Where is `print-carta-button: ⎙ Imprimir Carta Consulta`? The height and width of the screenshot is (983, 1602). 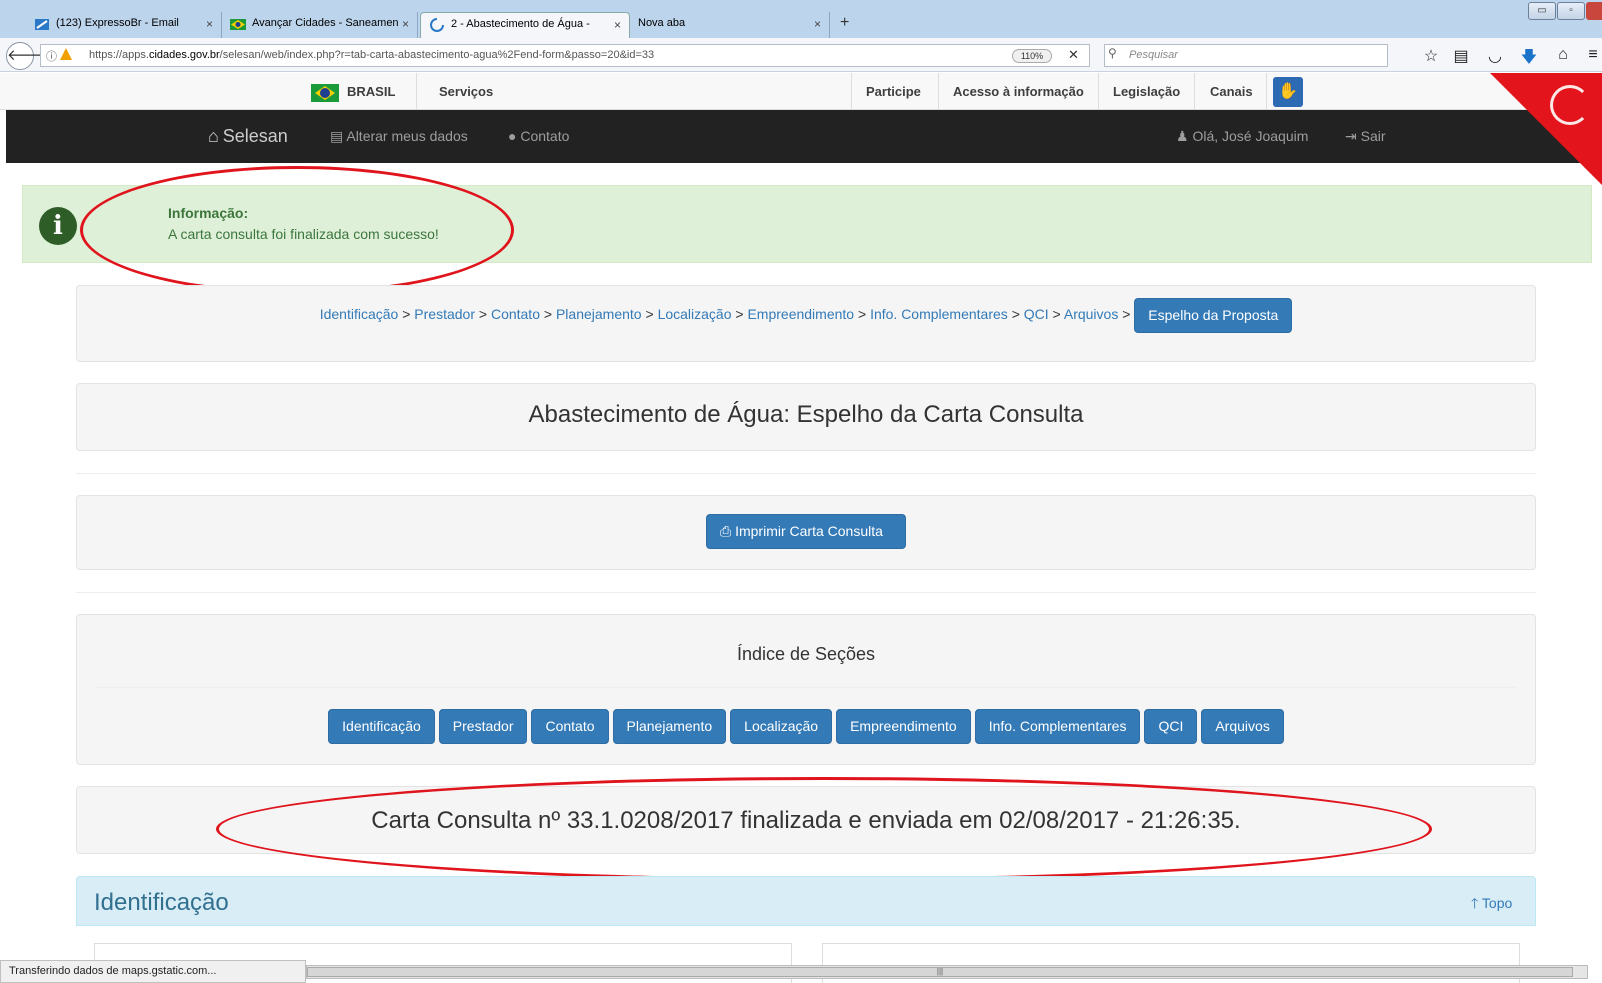 print-carta-button: ⎙ Imprimir Carta Consulta is located at coordinates (806, 531).